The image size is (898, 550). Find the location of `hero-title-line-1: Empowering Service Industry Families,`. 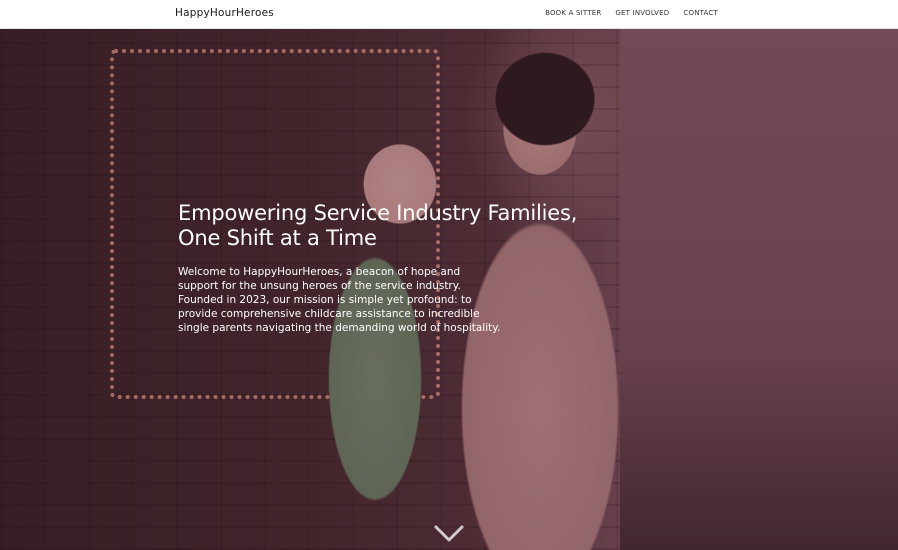

hero-title-line-1: Empowering Service Industry Families, is located at coordinates (378, 213).